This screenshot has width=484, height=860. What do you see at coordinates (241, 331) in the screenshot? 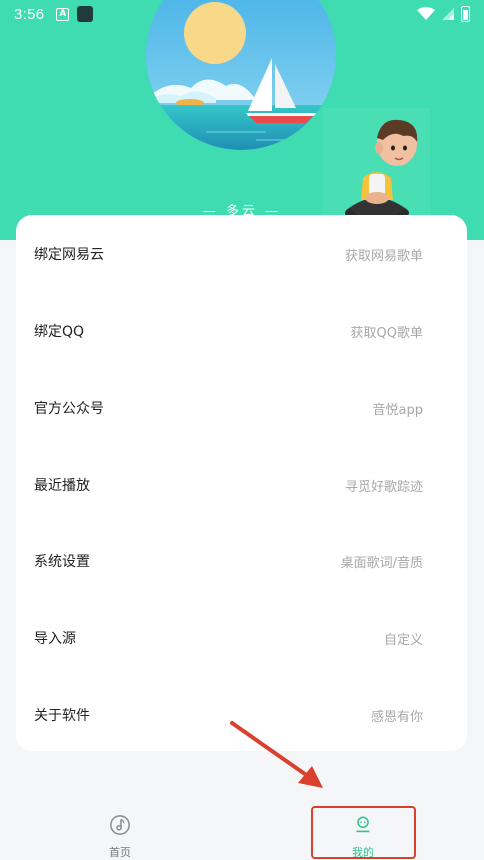
I see `menu-item-bind-qq: 绑定QQ 获取QQ歌单` at bounding box center [241, 331].